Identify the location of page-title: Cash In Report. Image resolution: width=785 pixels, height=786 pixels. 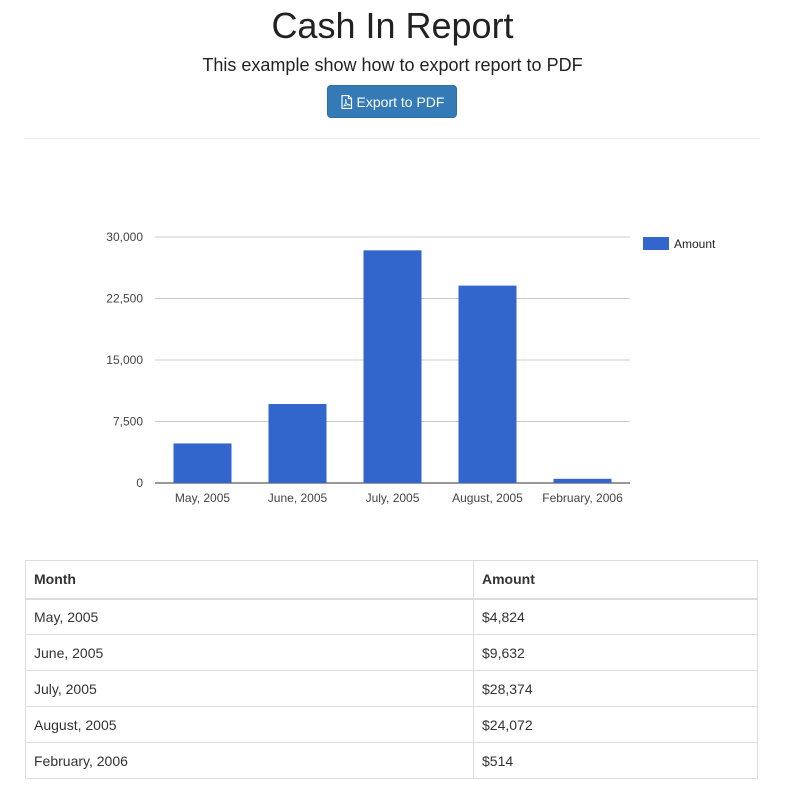
(392, 25).